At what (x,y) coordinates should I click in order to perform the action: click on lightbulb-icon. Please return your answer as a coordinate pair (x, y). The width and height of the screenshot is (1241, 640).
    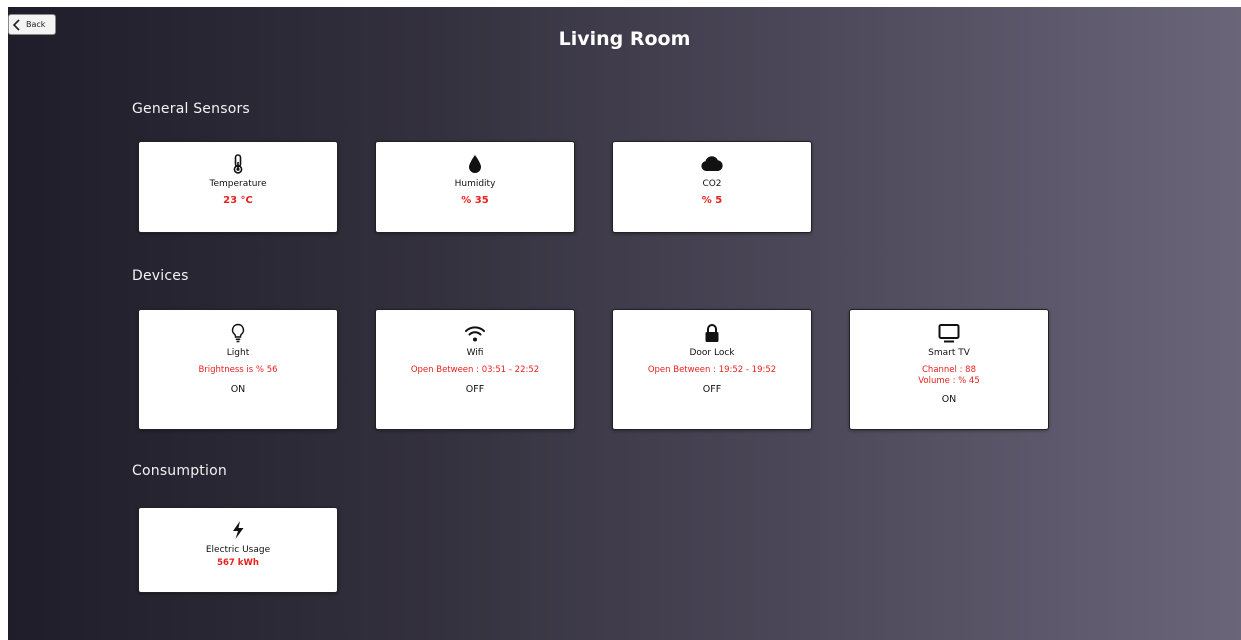
    Looking at the image, I should click on (238, 333).